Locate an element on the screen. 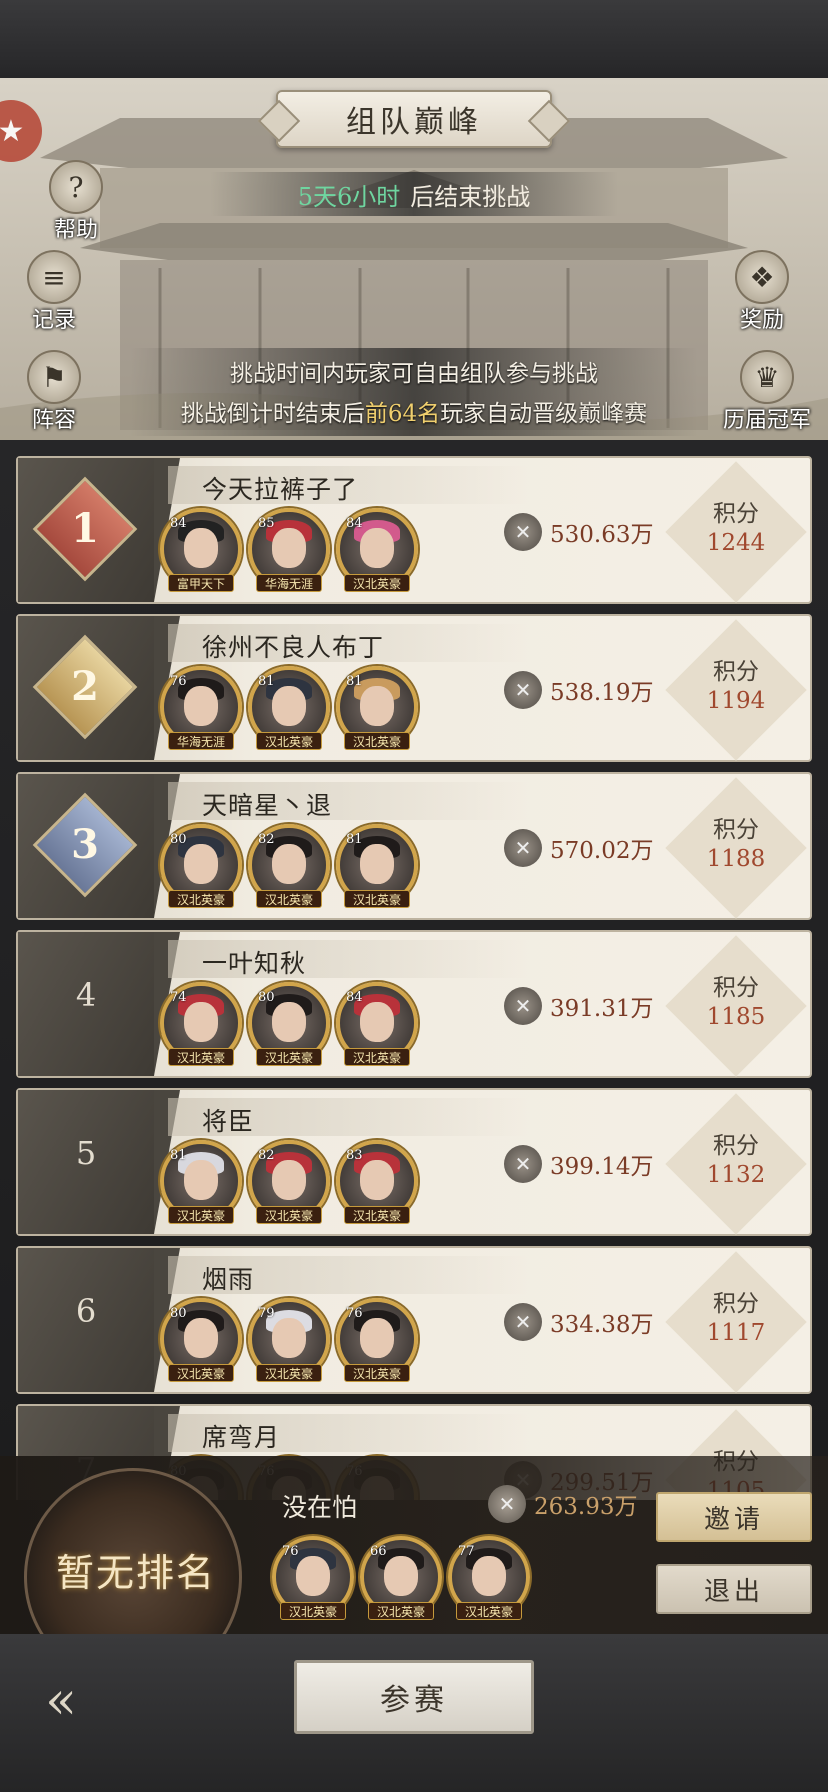  my-team-power: ✕ 263.93万 is located at coordinates (562, 1504).